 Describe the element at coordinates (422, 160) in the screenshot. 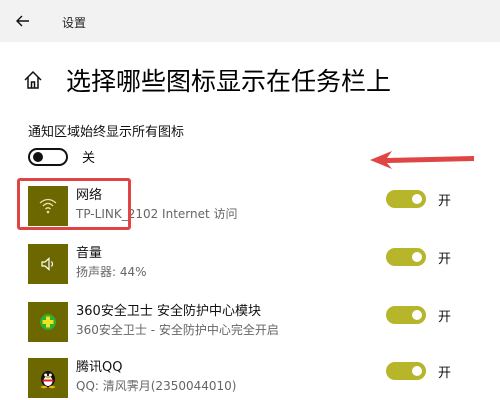

I see `annotation-arrow-icon` at that location.